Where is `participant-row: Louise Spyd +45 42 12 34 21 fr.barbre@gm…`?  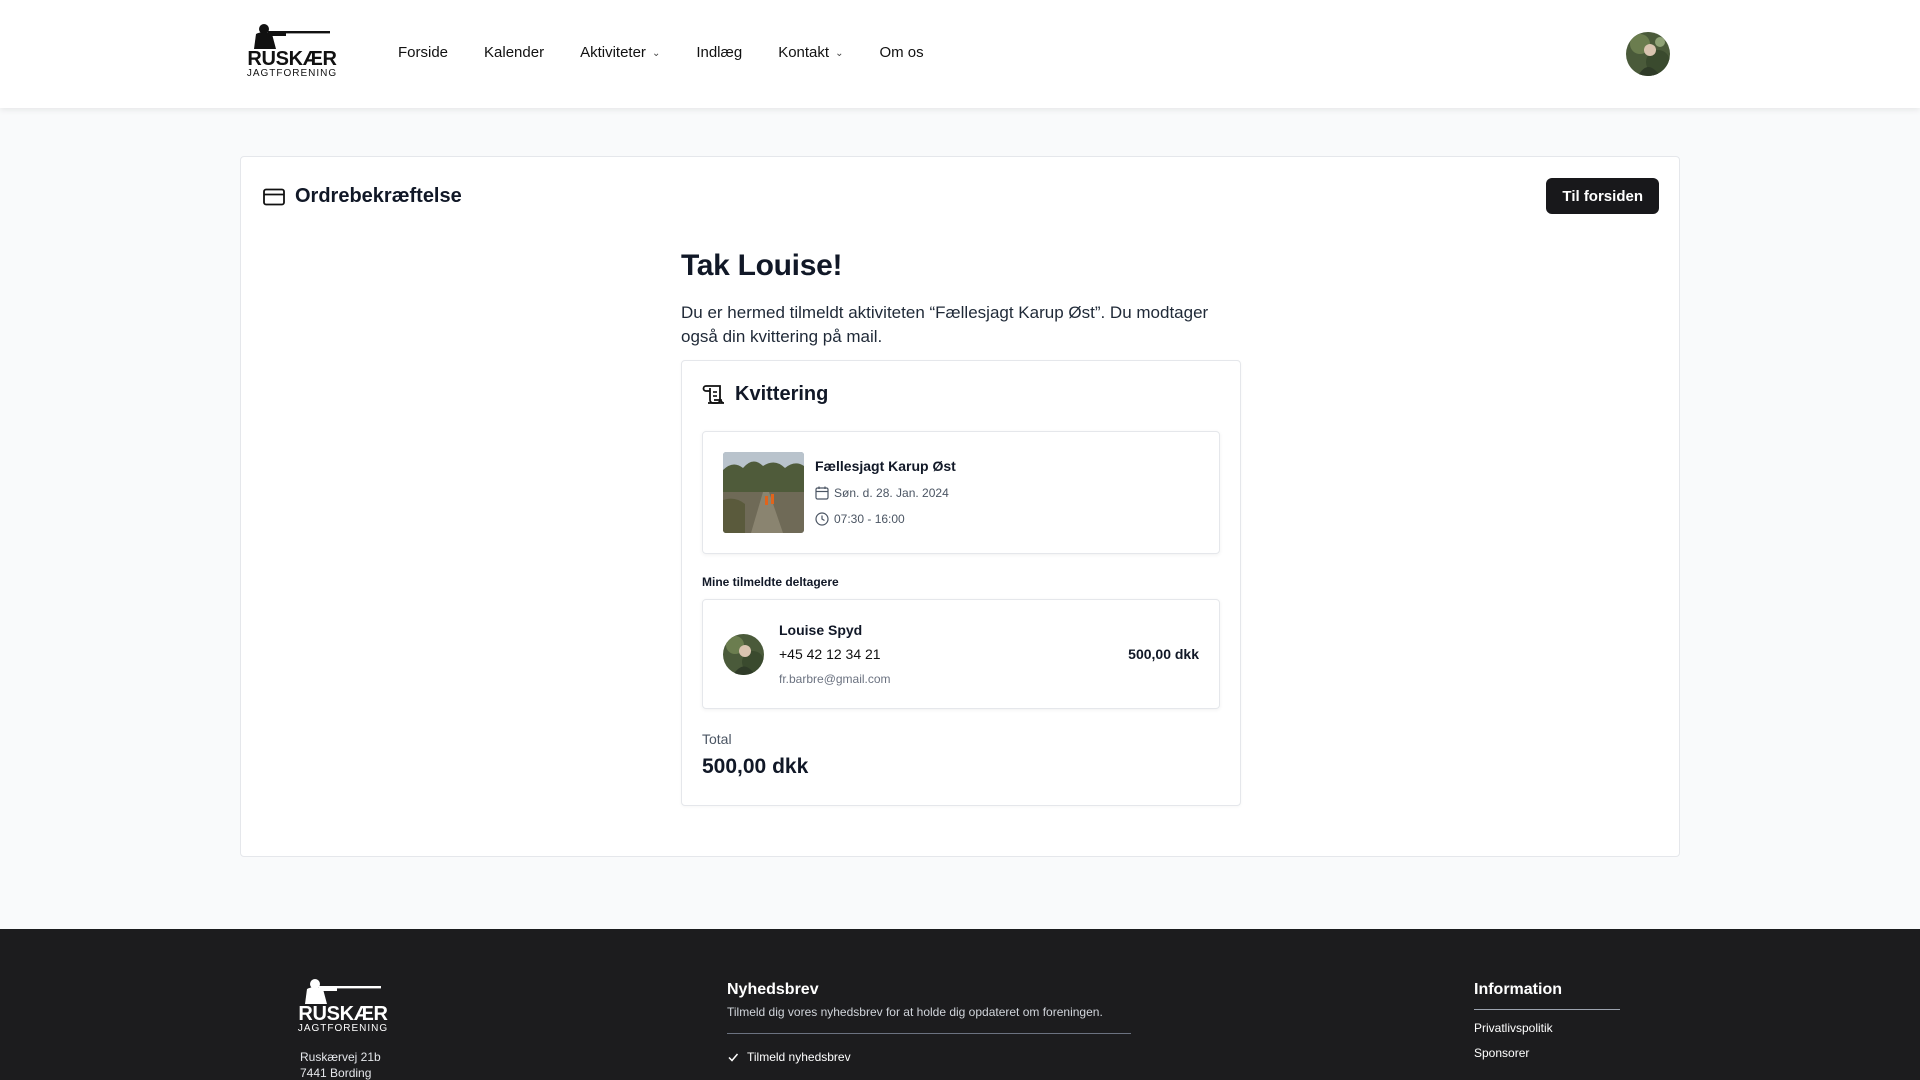
participant-row: Louise Spyd +45 42 12 34 21 fr.barbre@gm… is located at coordinates (961, 654).